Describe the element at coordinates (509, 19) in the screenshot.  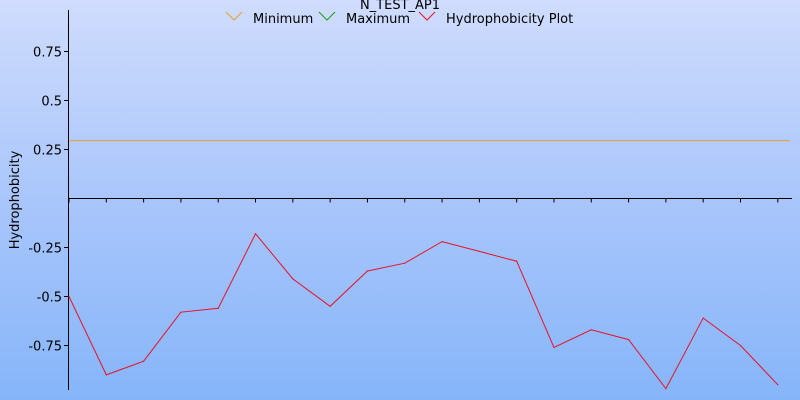
I see `legend-label-hydrophobicity-plot: Hydrophobicity Plot` at that location.